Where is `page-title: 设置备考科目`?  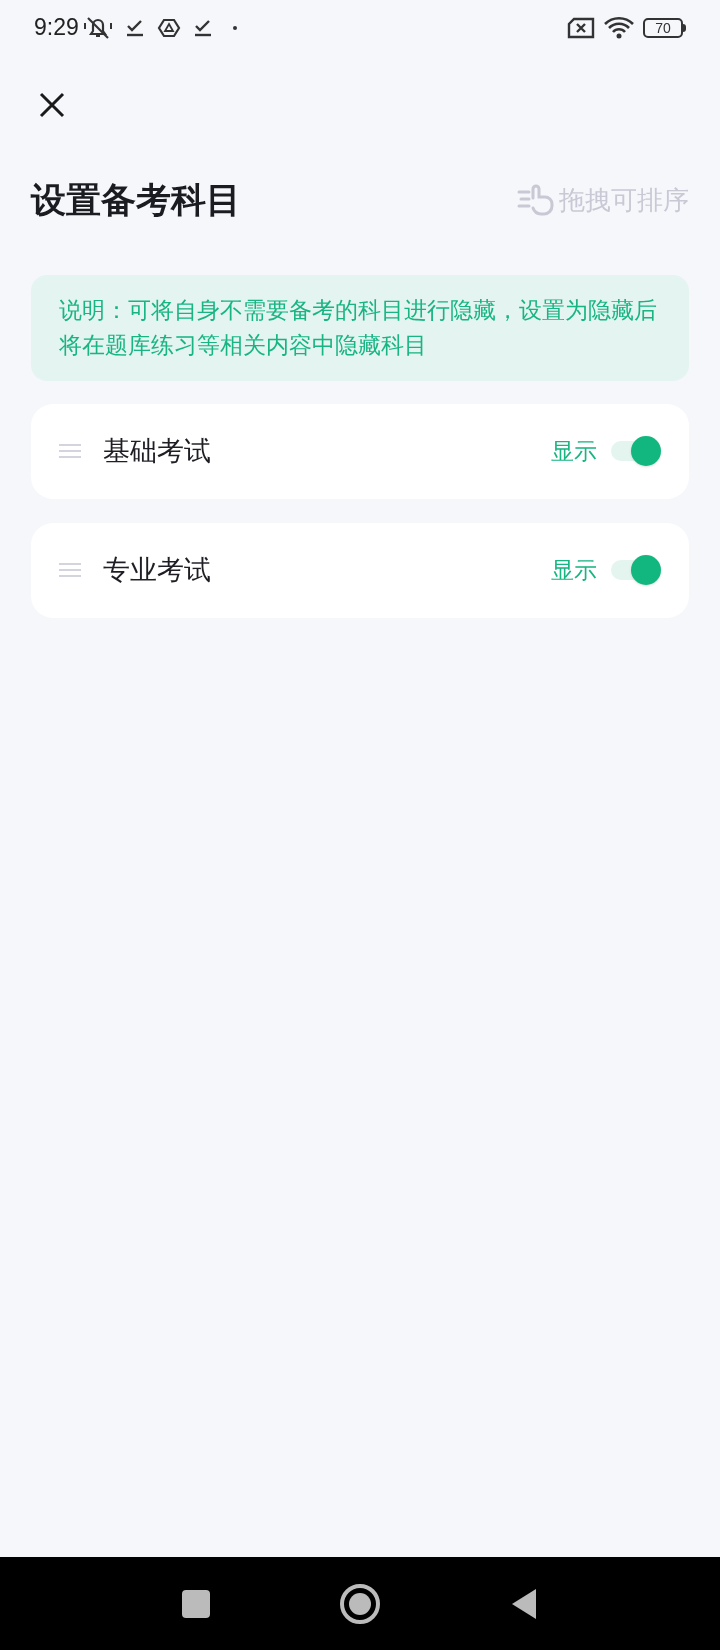
page-title: 设置备考科目 is located at coordinates (136, 200).